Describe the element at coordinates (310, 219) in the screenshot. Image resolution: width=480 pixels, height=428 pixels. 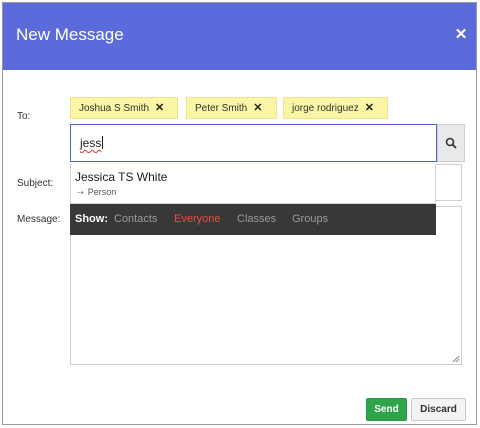
I see `filter-groups: Groups` at that location.